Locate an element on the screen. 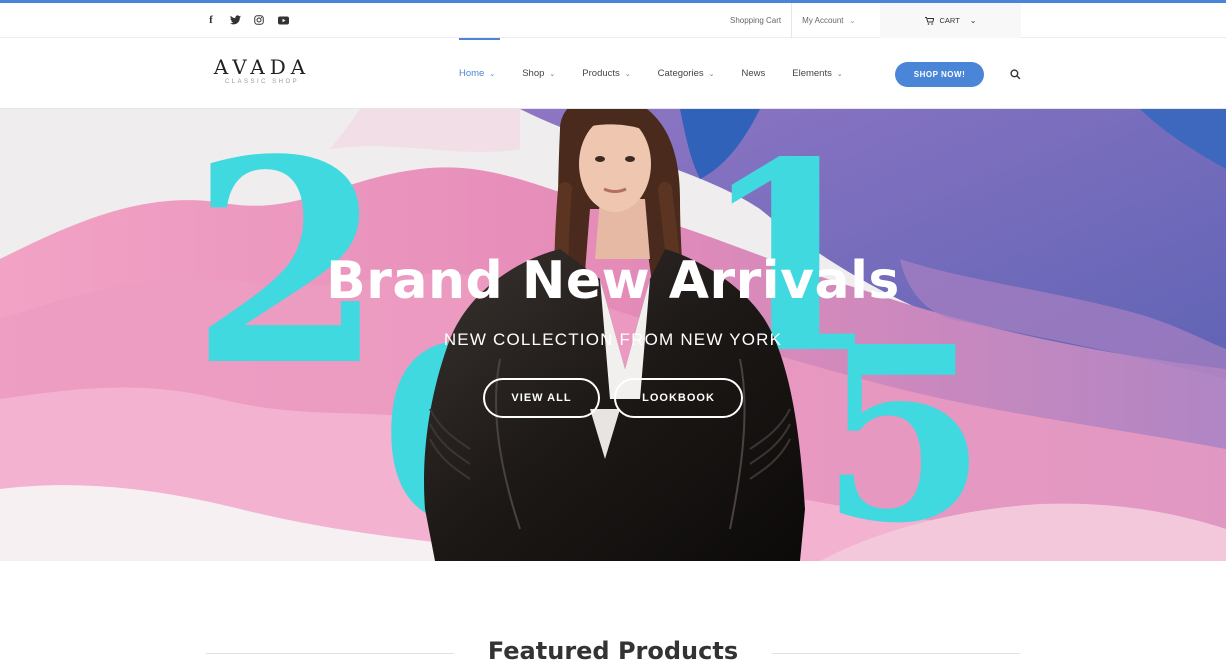 The height and width of the screenshot is (672, 1226). logo-text: AVADA is located at coordinates (262, 67).